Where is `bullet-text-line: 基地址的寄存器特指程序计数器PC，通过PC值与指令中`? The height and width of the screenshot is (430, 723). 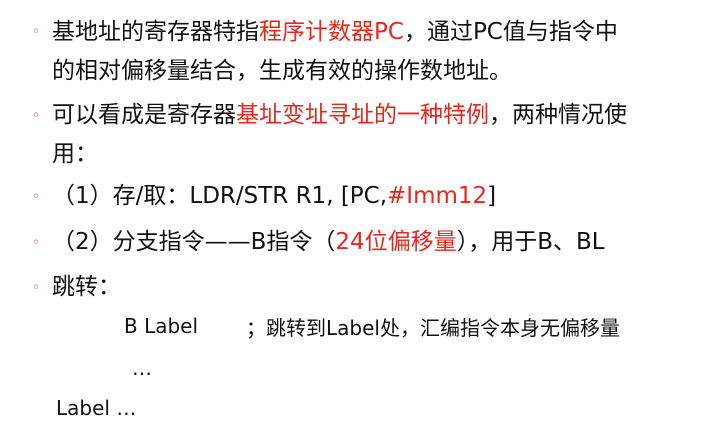
bullet-text-line: 基地址的寄存器特指程序计数器PC，通过PC值与指令中 is located at coordinates (335, 32).